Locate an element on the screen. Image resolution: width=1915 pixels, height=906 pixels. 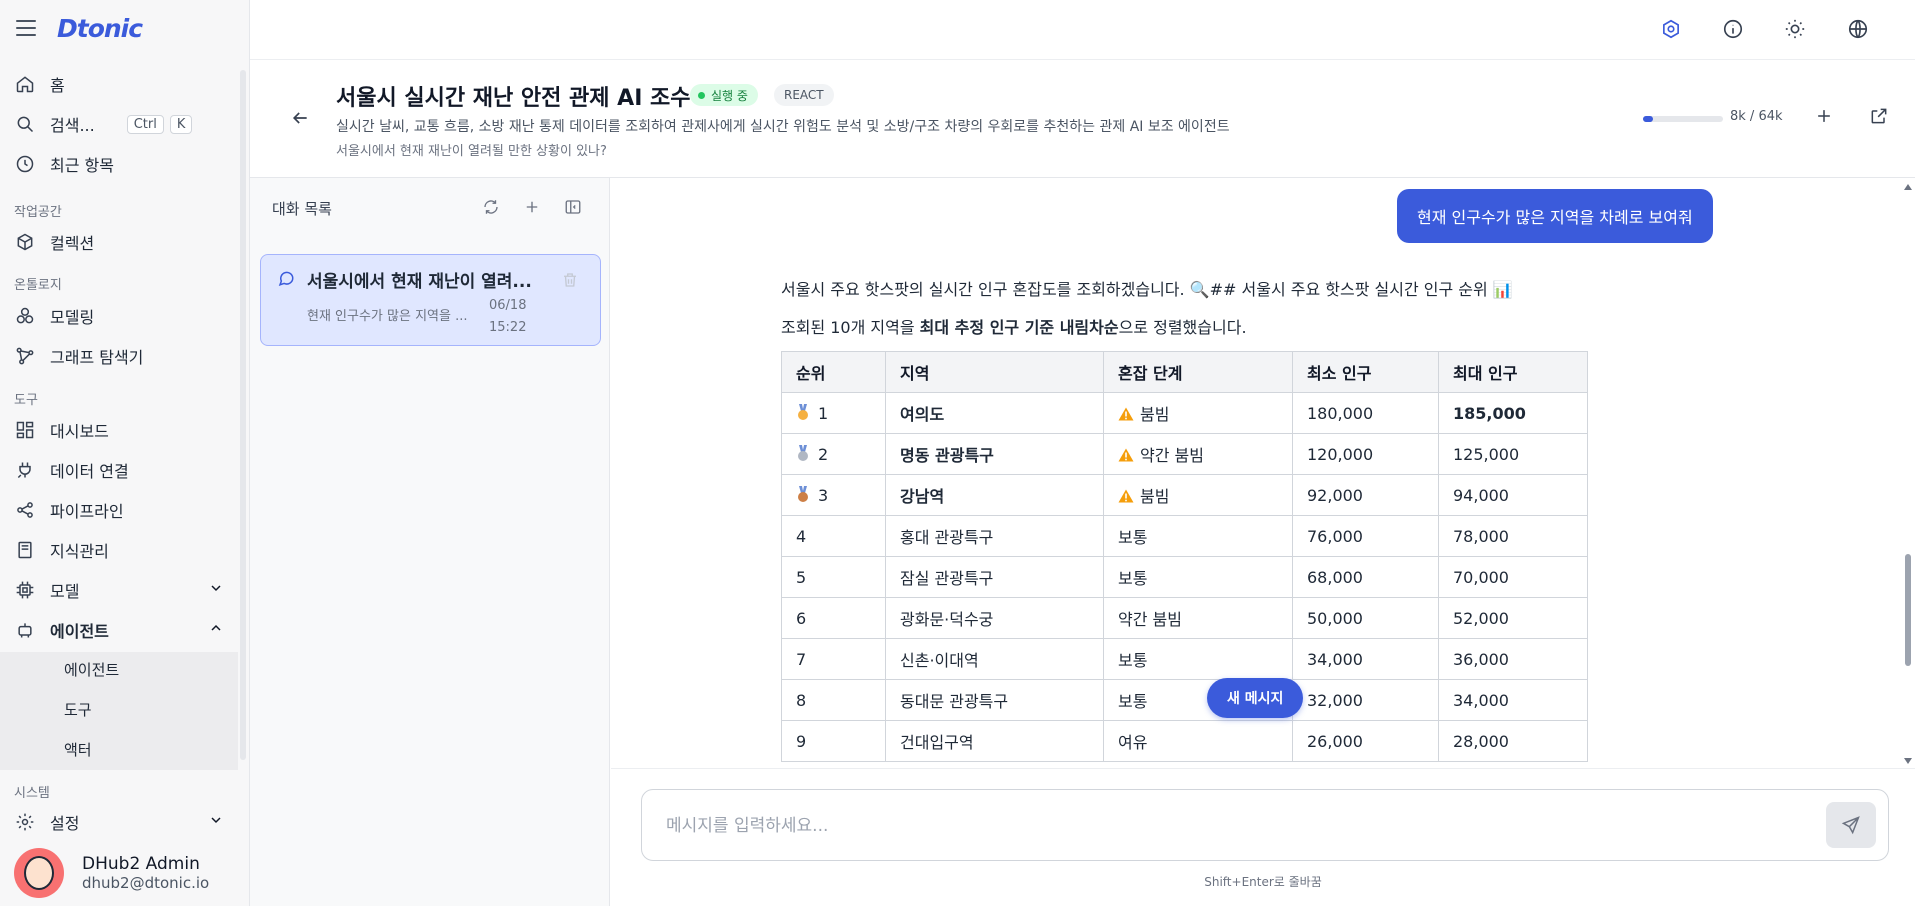
back-arrow-icon is located at coordinates (300, 120).